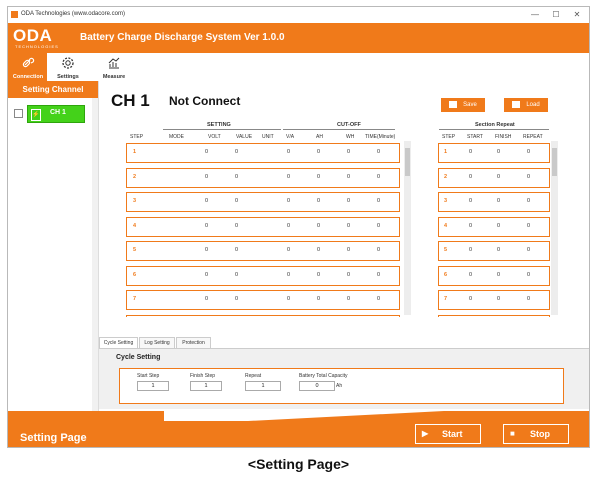 The height and width of the screenshot is (482, 597). What do you see at coordinates (494, 251) in the screenshot?
I see `repeat-row: 5 0 0 0` at bounding box center [494, 251].